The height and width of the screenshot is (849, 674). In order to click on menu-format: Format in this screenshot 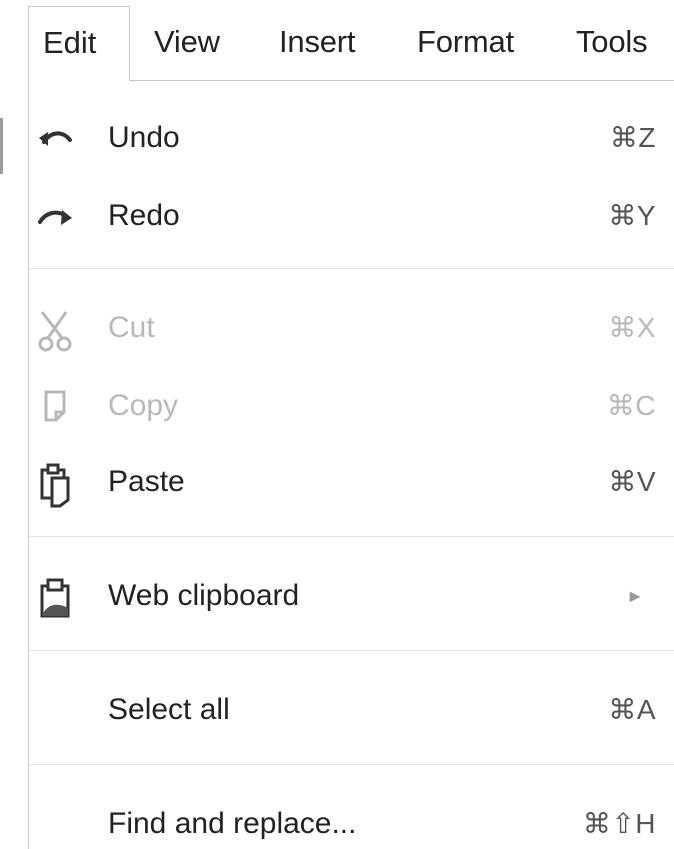, I will do `click(465, 42)`.